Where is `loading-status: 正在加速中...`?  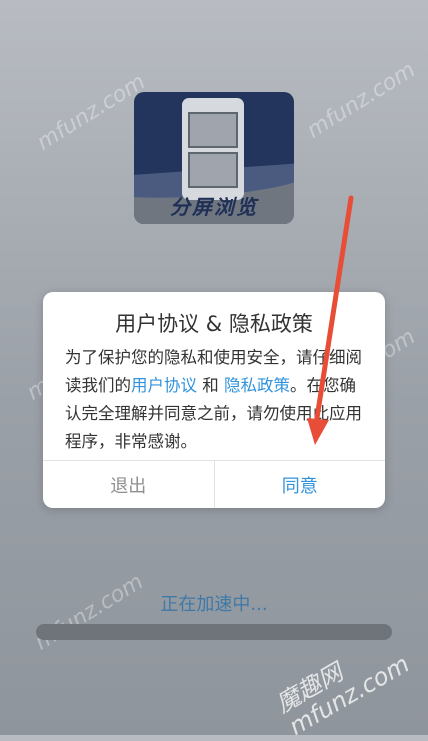 loading-status: 正在加速中... is located at coordinates (214, 604).